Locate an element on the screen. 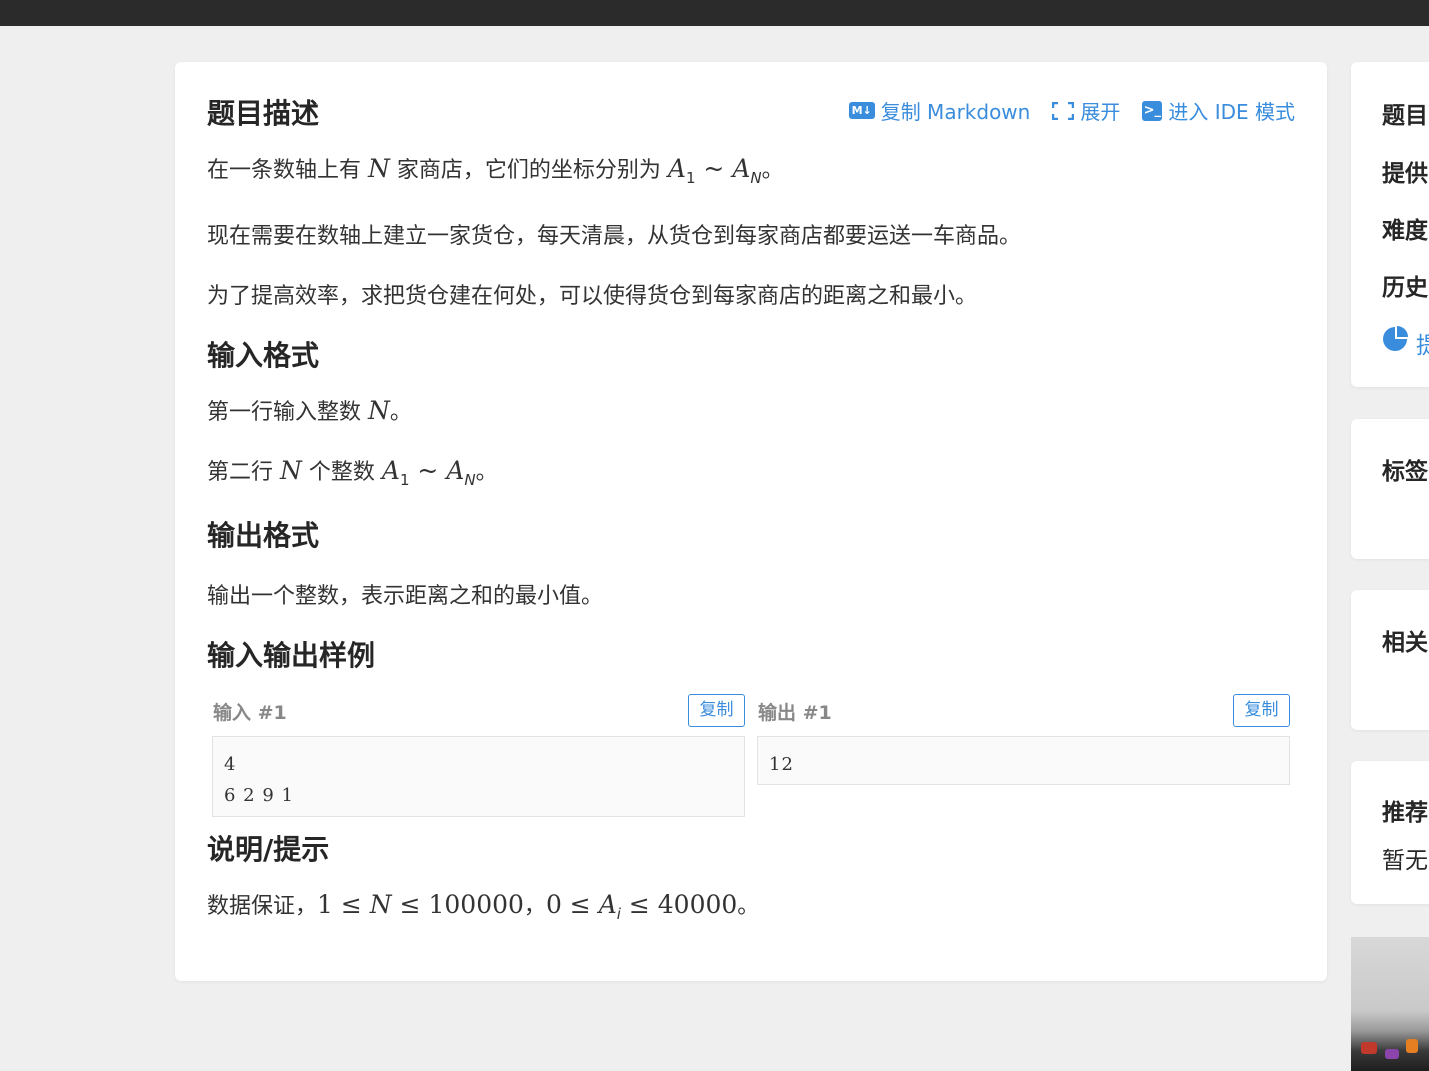  hint-paragraph: 数据保证，1 ≤ N ≤ 100000，0 ≤ Ai ≤ 40000。 is located at coordinates (483, 906).